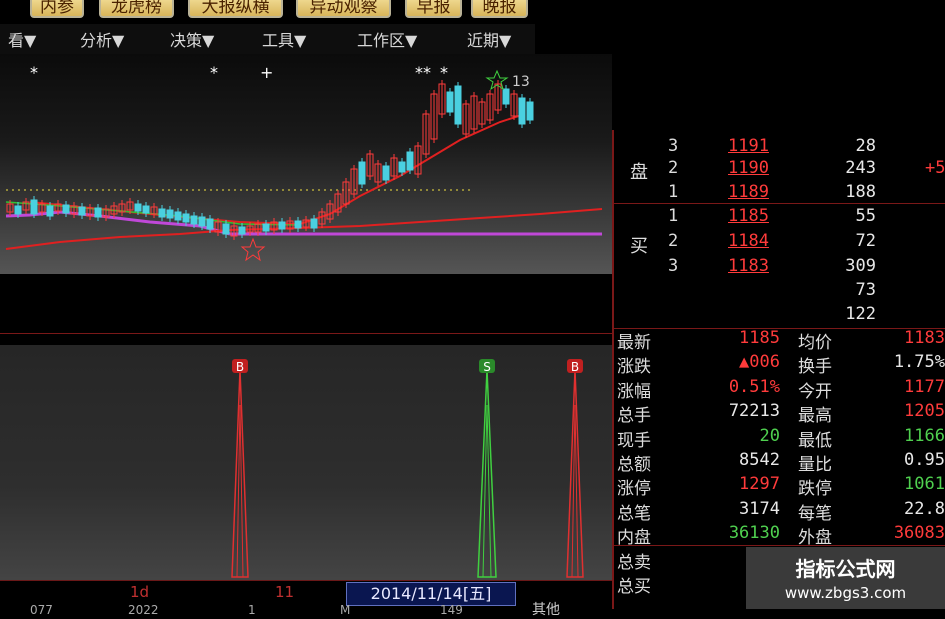 This screenshot has width=945, height=619. What do you see at coordinates (277, 169) in the screenshot?
I see `short-ma-line` at bounding box center [277, 169].